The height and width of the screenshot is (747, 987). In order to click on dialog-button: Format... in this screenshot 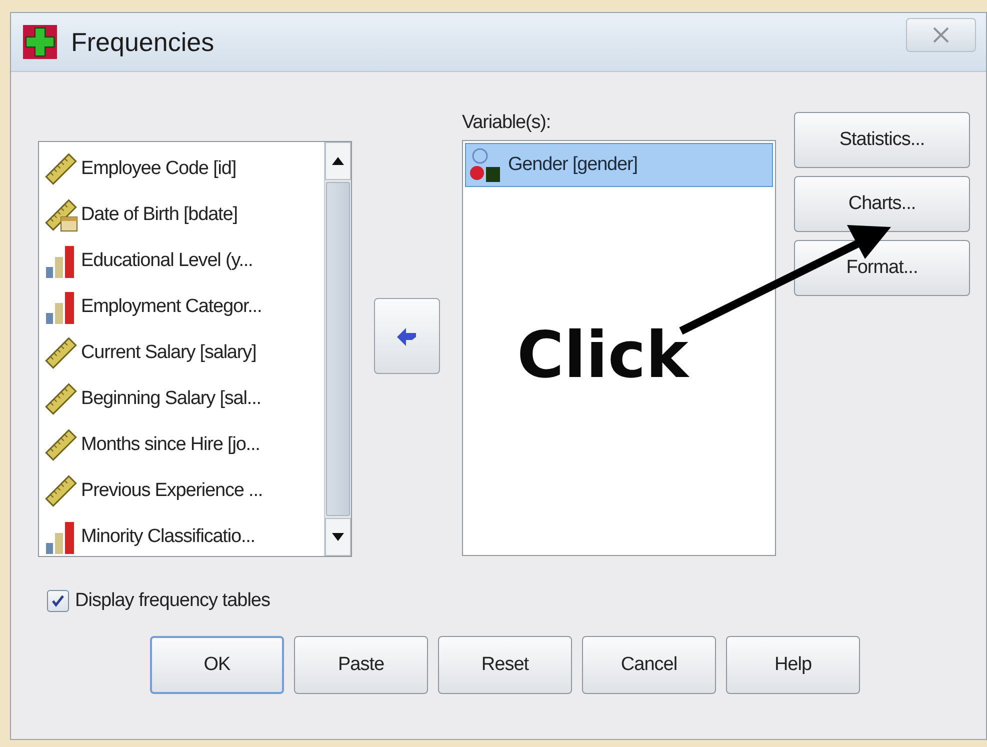, I will do `click(882, 268)`.